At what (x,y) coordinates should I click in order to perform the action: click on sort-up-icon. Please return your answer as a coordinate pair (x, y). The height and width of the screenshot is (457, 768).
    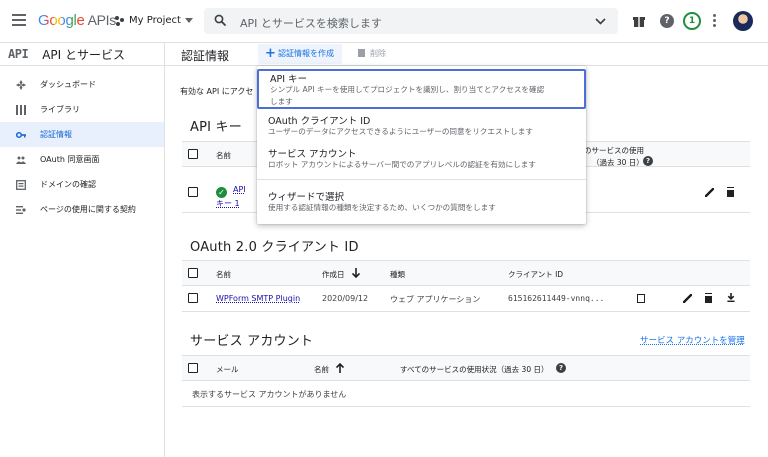
    Looking at the image, I should click on (340, 368).